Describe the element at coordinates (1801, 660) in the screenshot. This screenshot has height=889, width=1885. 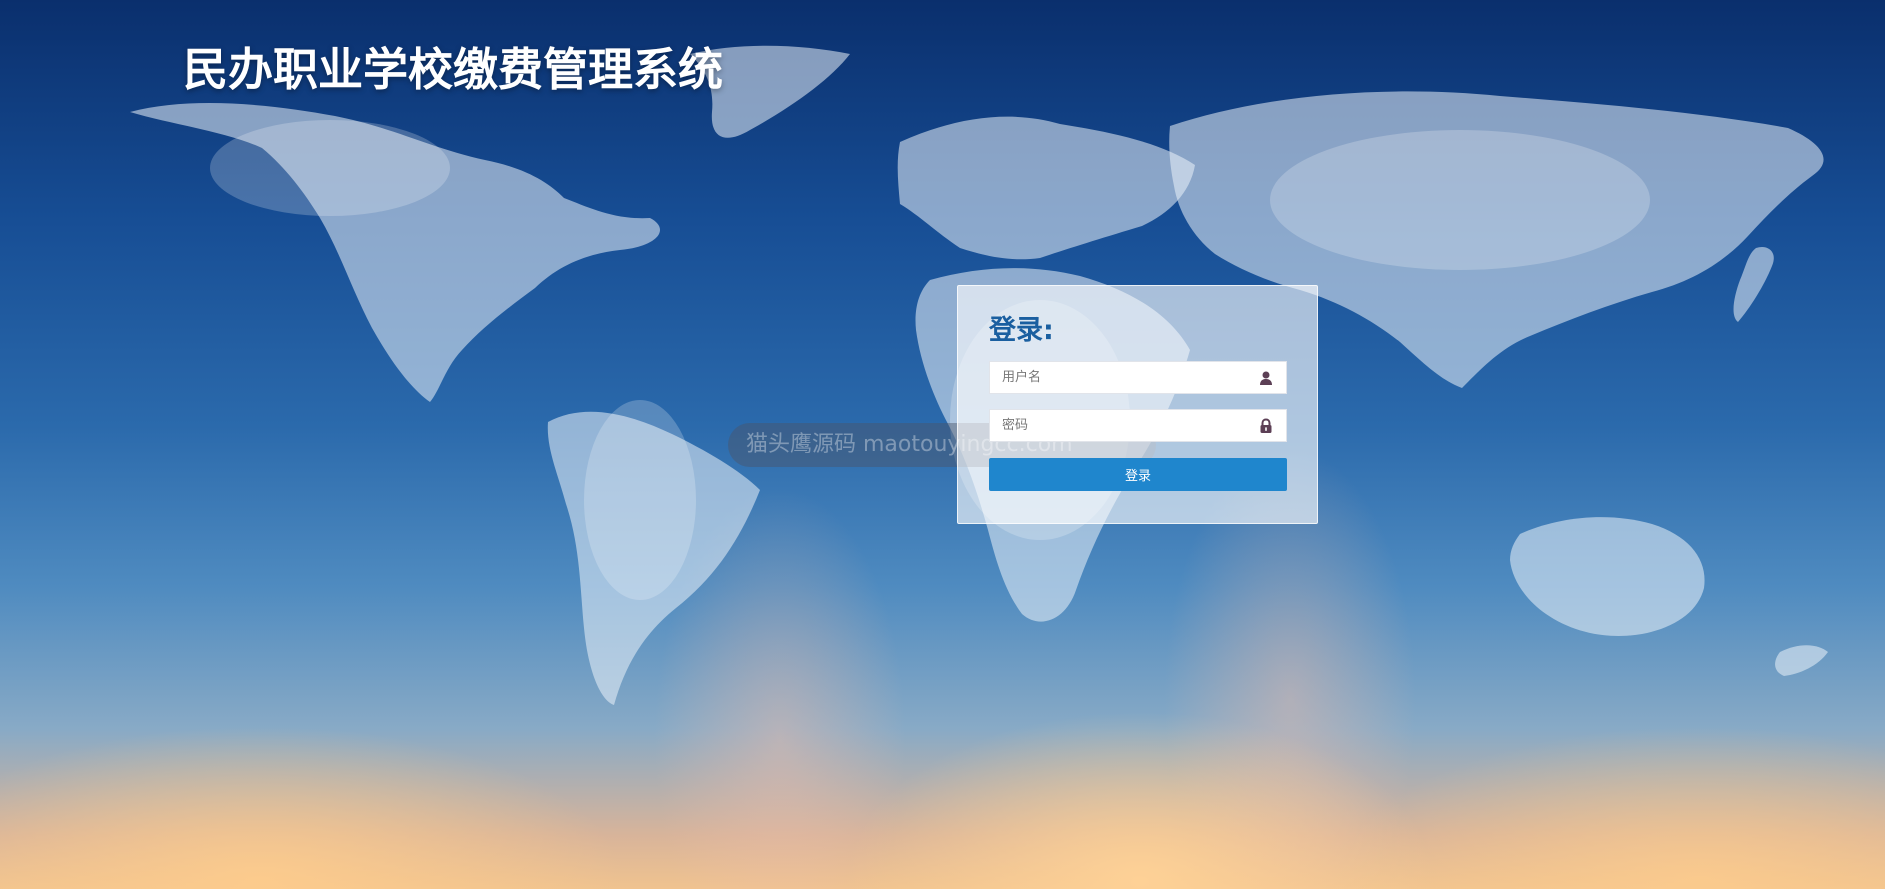
I see `new-zealand-shape` at that location.